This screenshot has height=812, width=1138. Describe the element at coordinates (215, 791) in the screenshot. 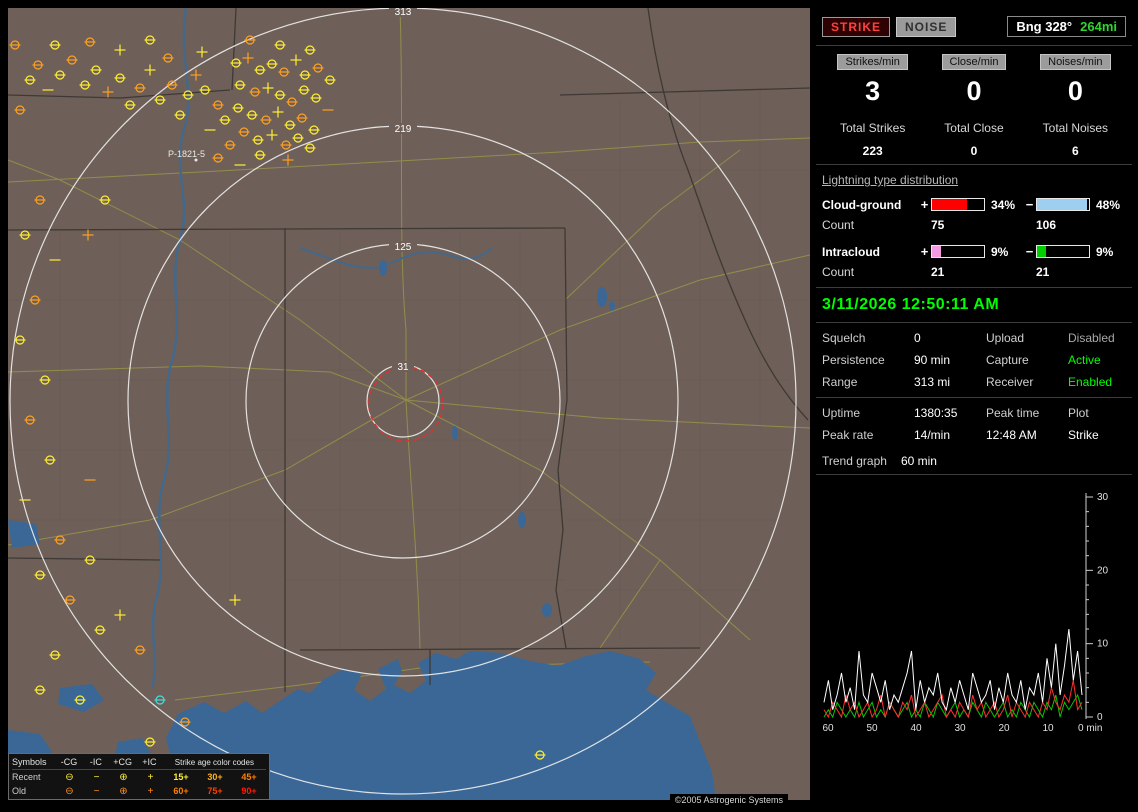

I see `age-75: 75+` at that location.